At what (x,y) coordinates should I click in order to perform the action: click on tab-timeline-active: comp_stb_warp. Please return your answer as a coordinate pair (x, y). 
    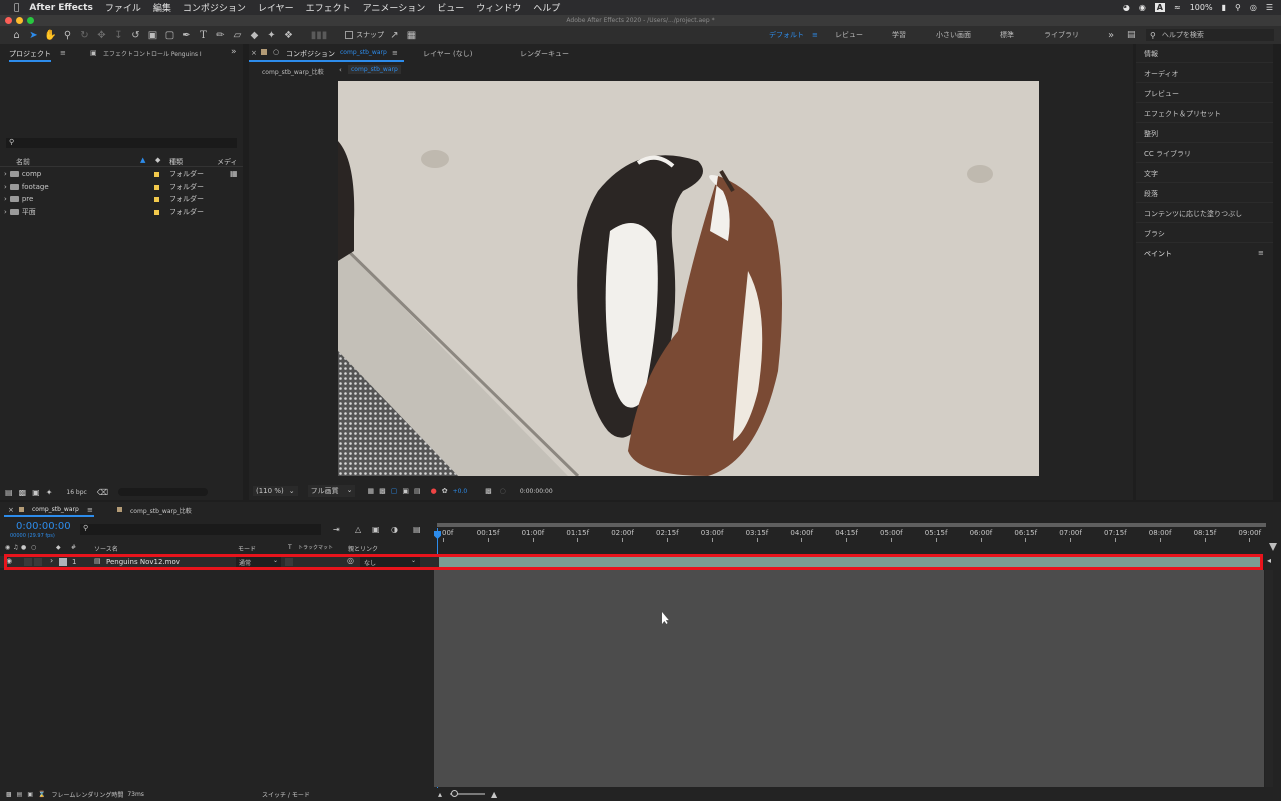
    Looking at the image, I should click on (55, 509).